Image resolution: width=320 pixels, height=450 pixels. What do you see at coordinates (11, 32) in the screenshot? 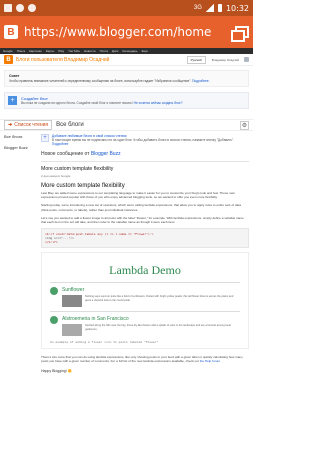
I see `blogger-favicon-icon: B` at bounding box center [11, 32].